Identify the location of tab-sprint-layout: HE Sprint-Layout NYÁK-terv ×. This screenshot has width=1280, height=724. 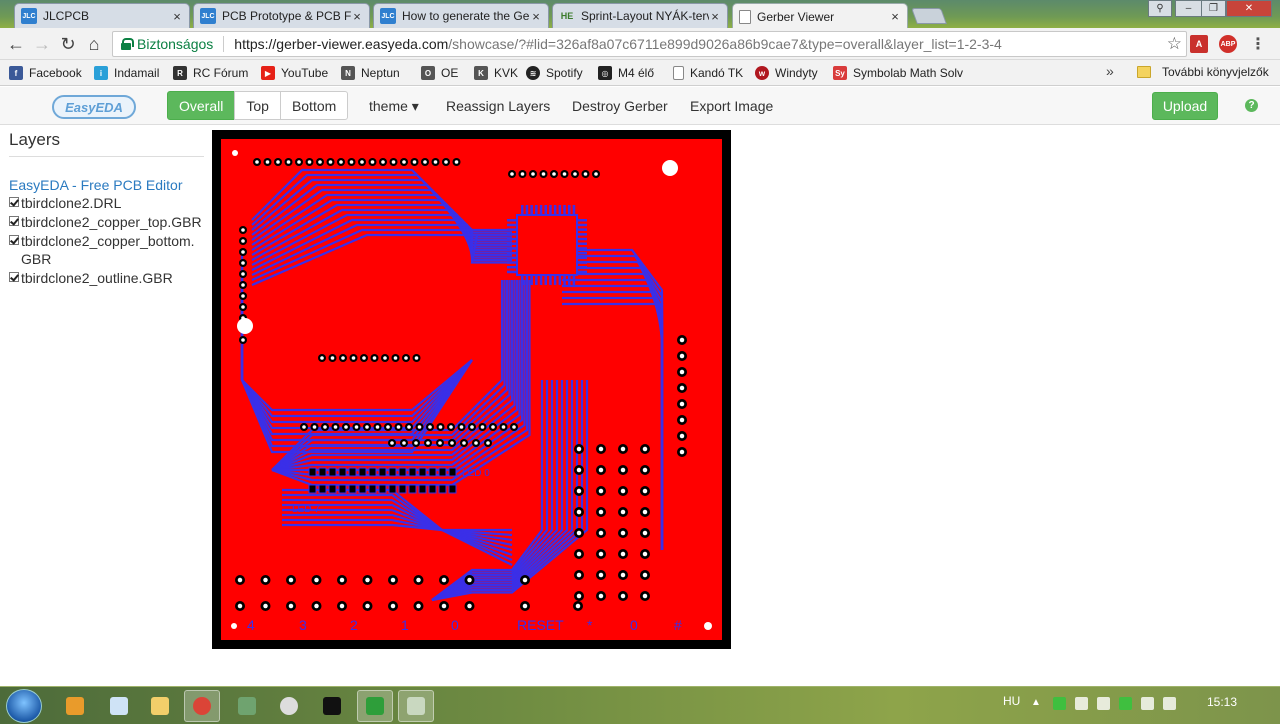
(640, 15).